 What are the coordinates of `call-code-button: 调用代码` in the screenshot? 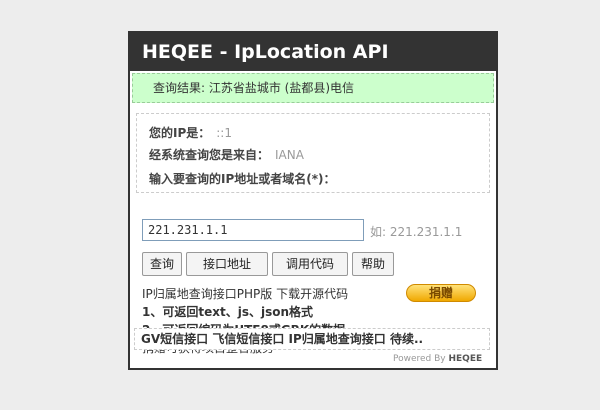 It's located at (310, 264).